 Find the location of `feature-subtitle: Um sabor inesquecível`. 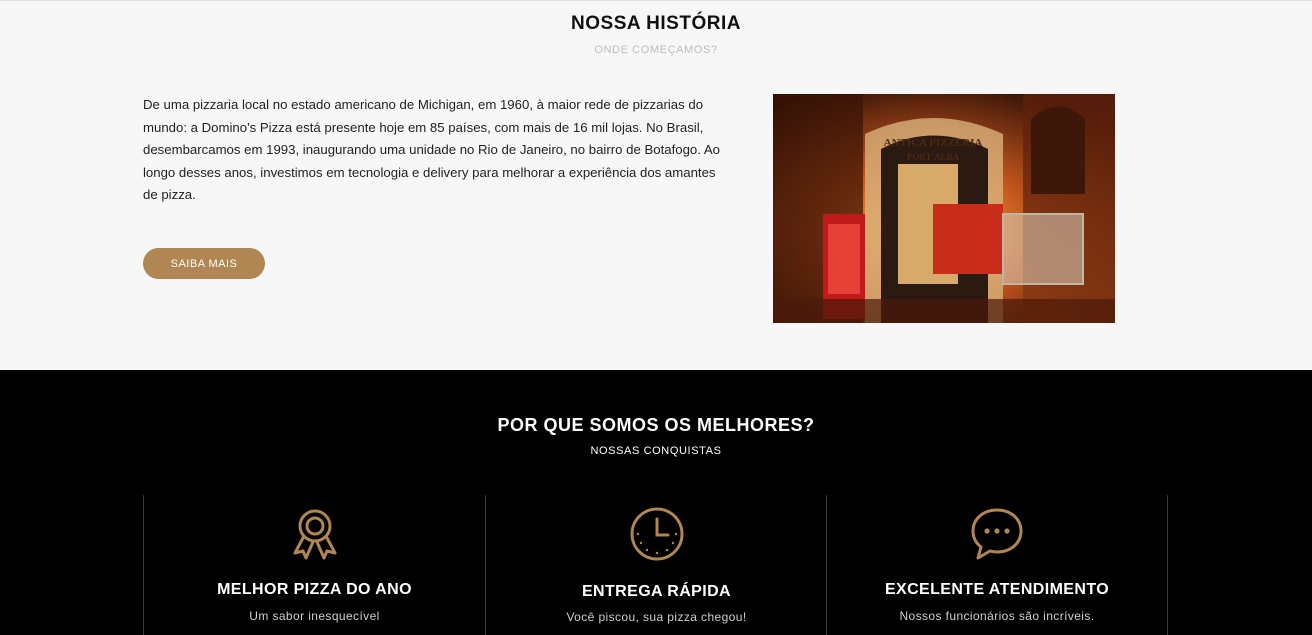

feature-subtitle: Um sabor inesquecível is located at coordinates (314, 616).